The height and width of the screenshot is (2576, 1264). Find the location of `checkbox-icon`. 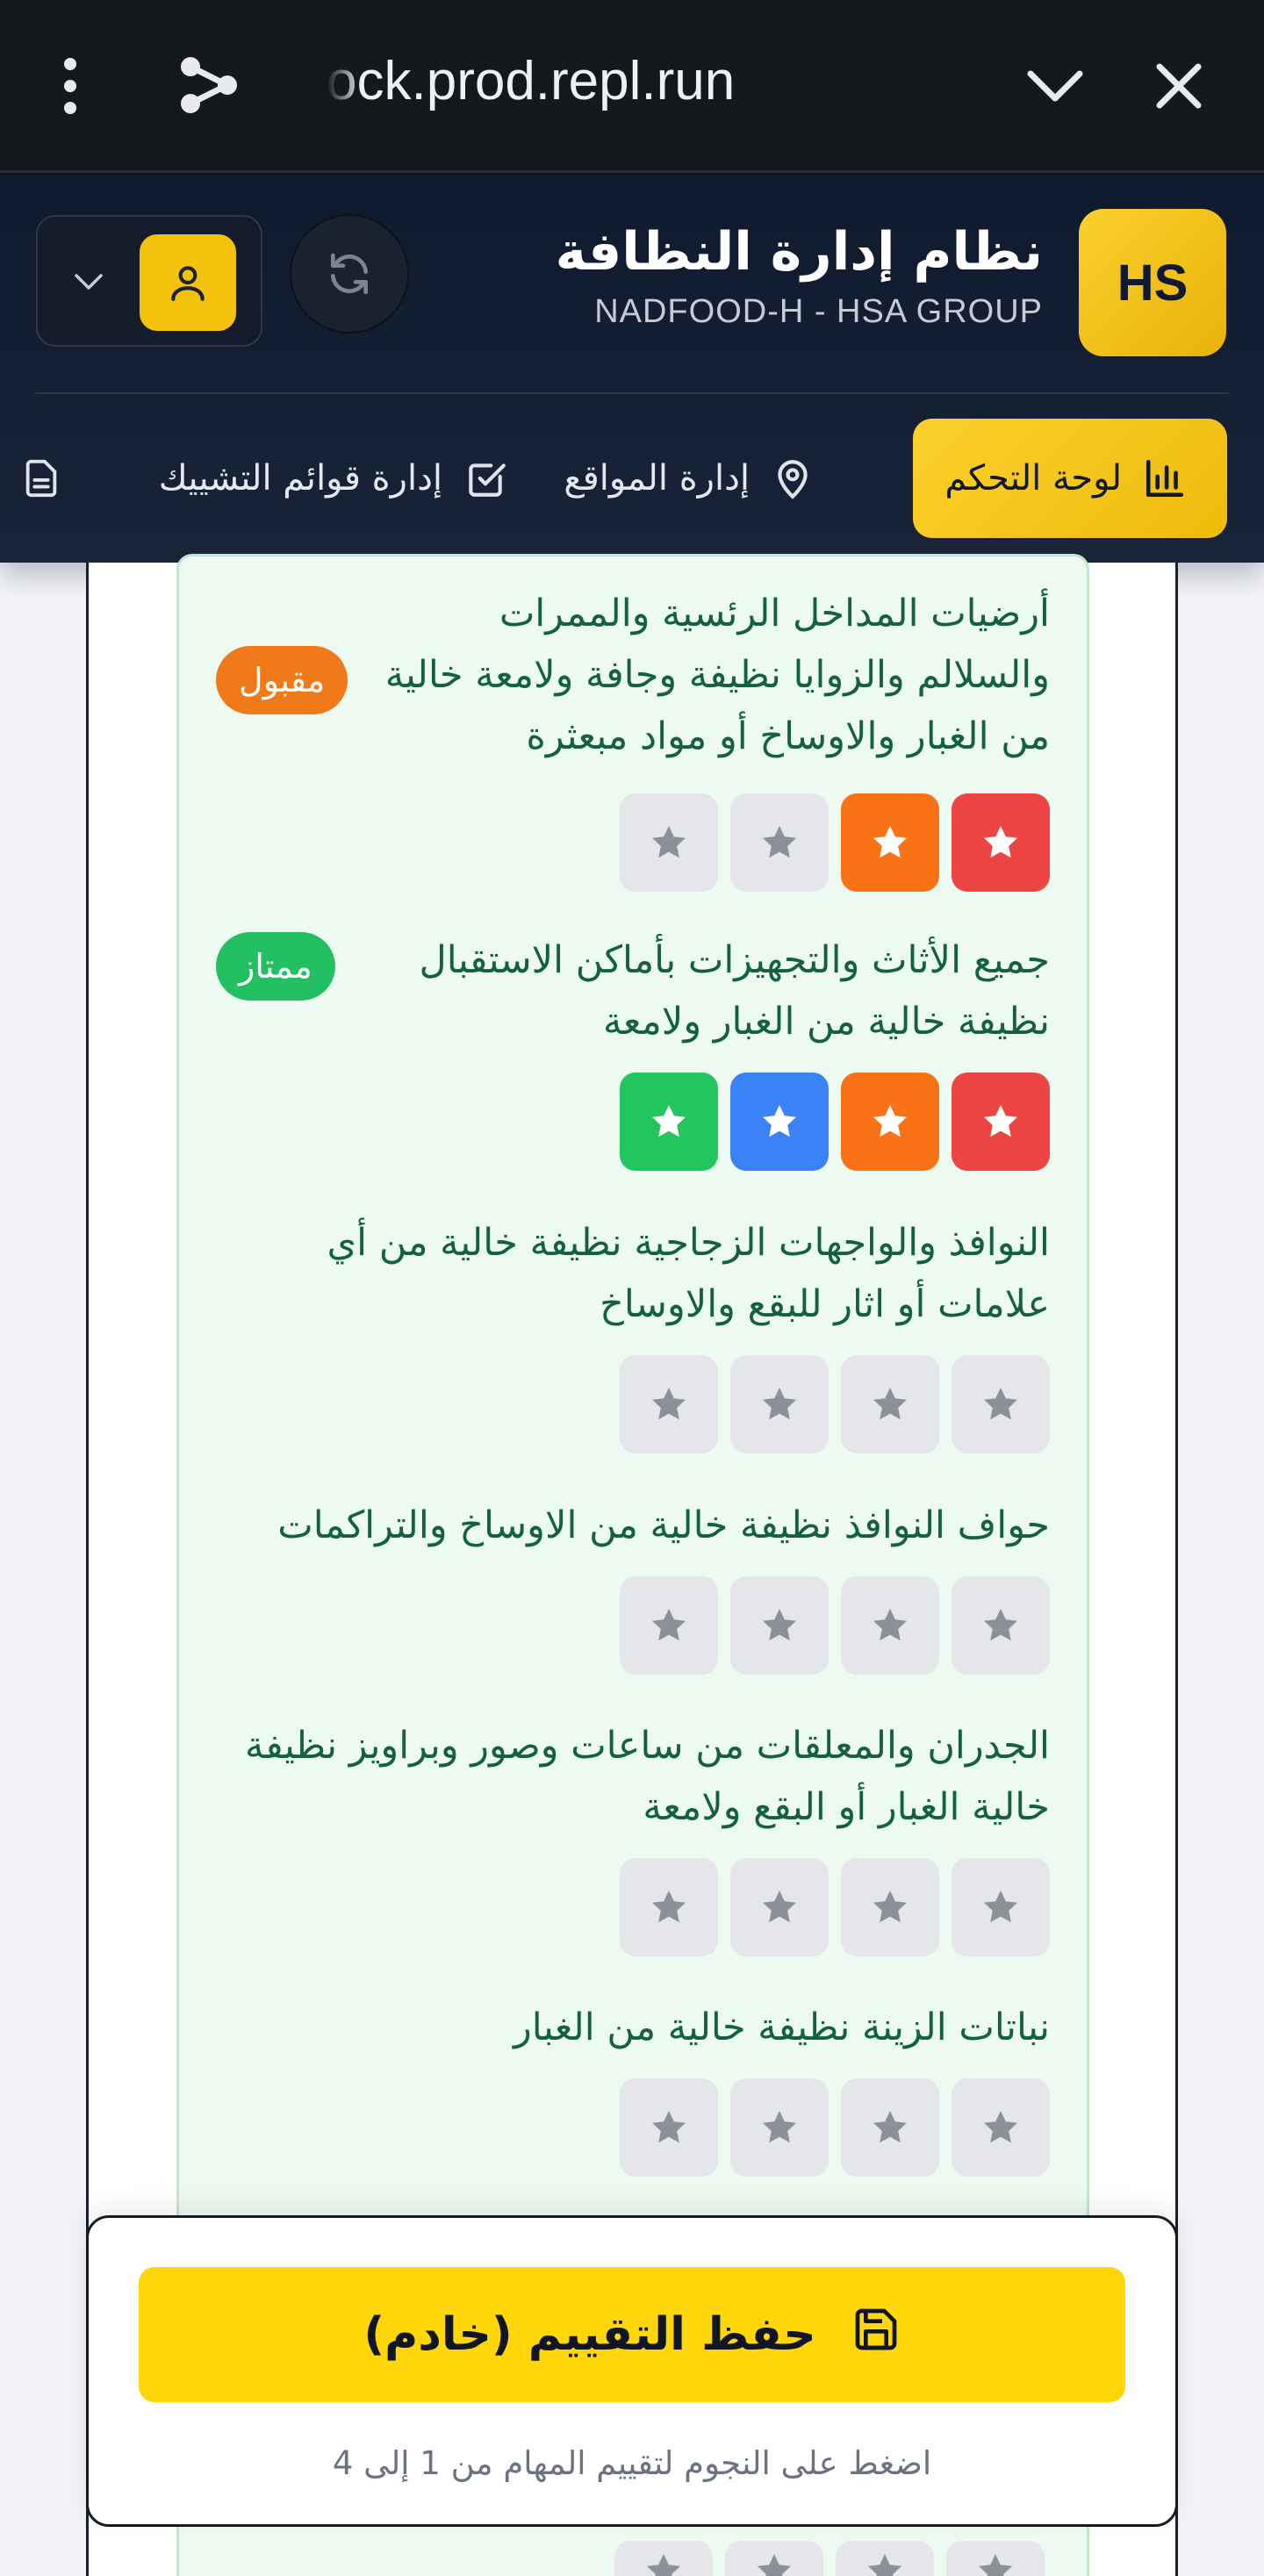

checkbox-icon is located at coordinates (486, 478).